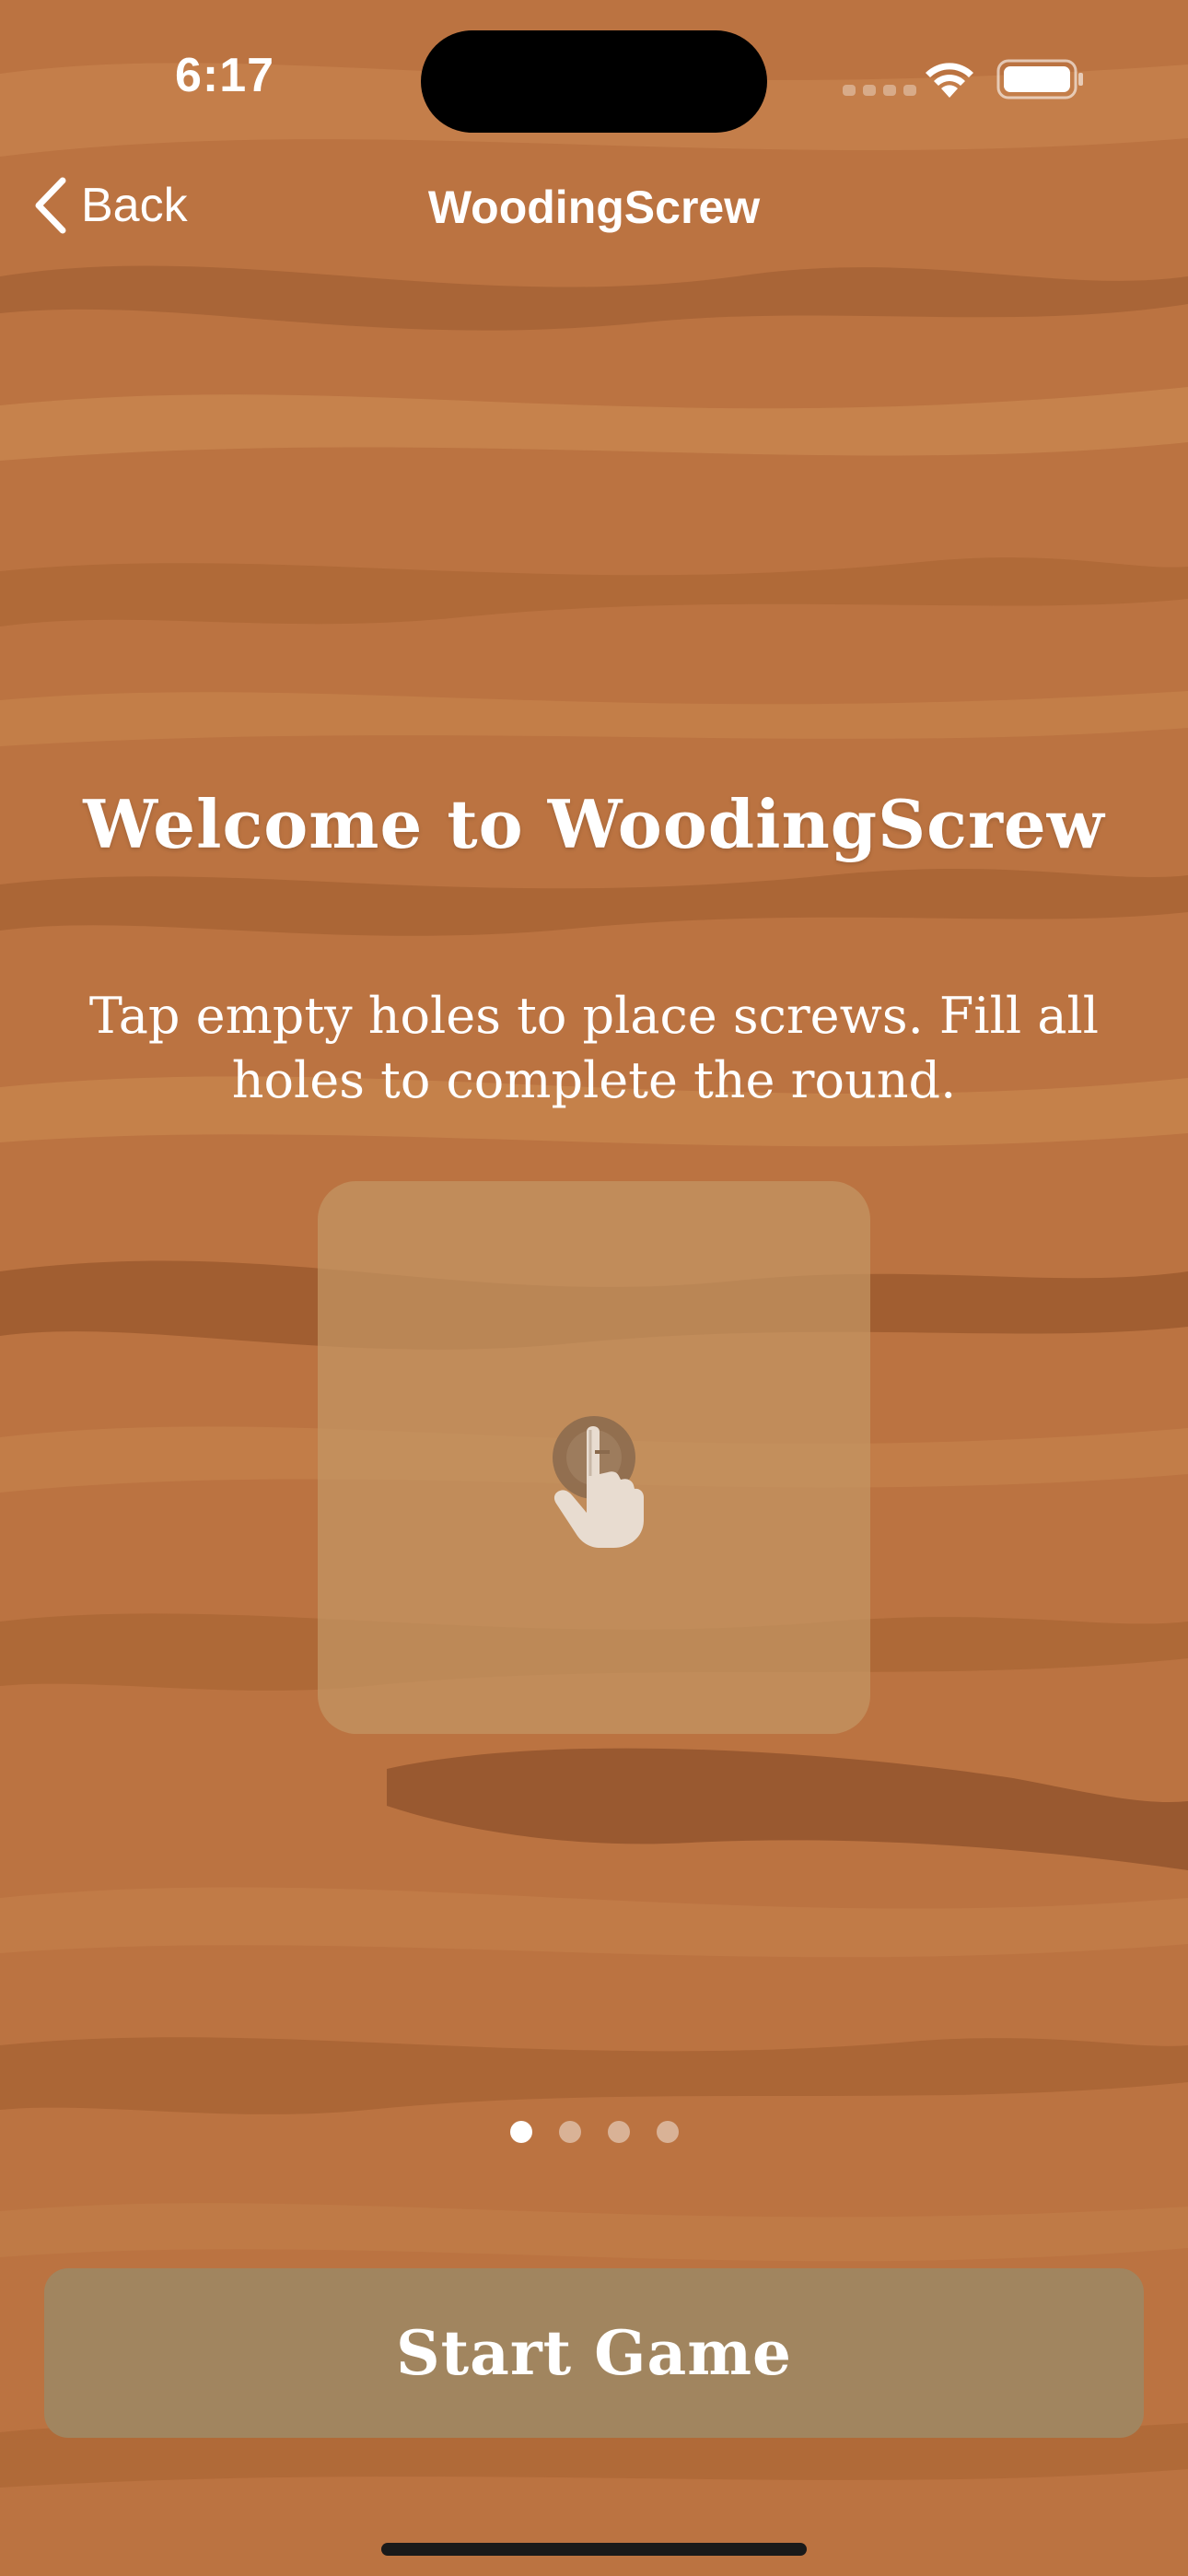  I want to click on nav-title: WoodingScrew, so click(594, 207).